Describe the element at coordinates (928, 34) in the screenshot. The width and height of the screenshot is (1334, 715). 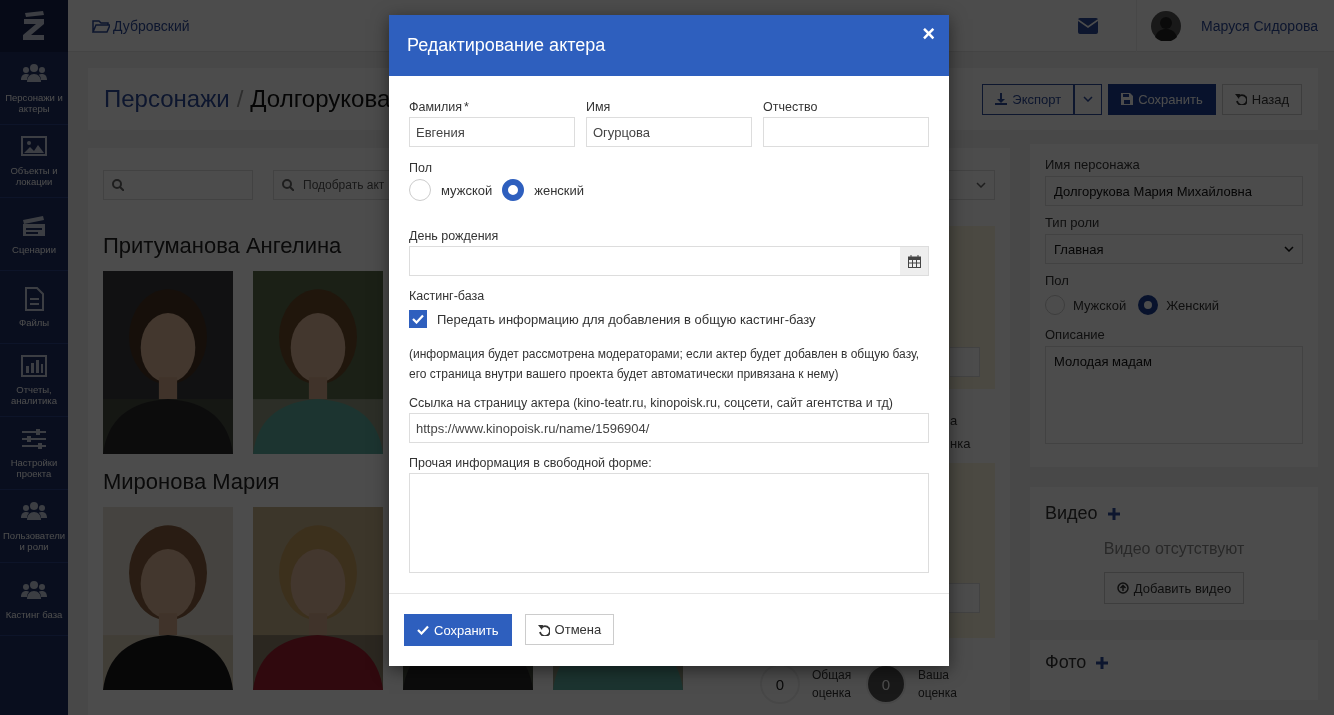
I see `close-button: ×` at that location.